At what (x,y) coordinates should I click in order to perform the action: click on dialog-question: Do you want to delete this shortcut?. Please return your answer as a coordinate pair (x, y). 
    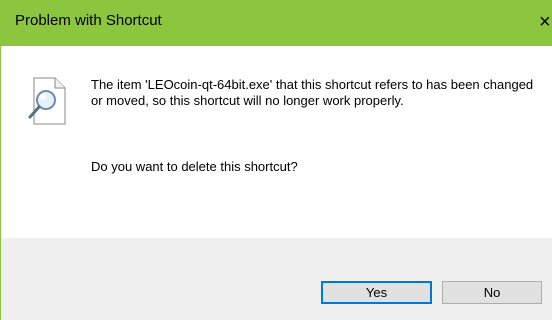
    Looking at the image, I should click on (194, 166).